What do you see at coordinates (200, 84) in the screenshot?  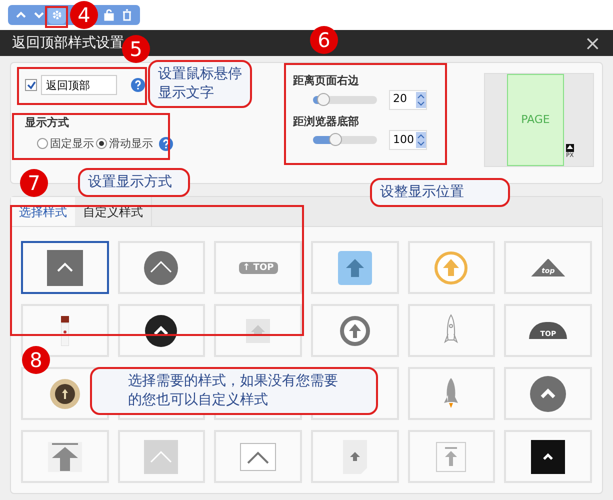 I see `callout-tooltip: 设置鼠标悬停显示文字` at bounding box center [200, 84].